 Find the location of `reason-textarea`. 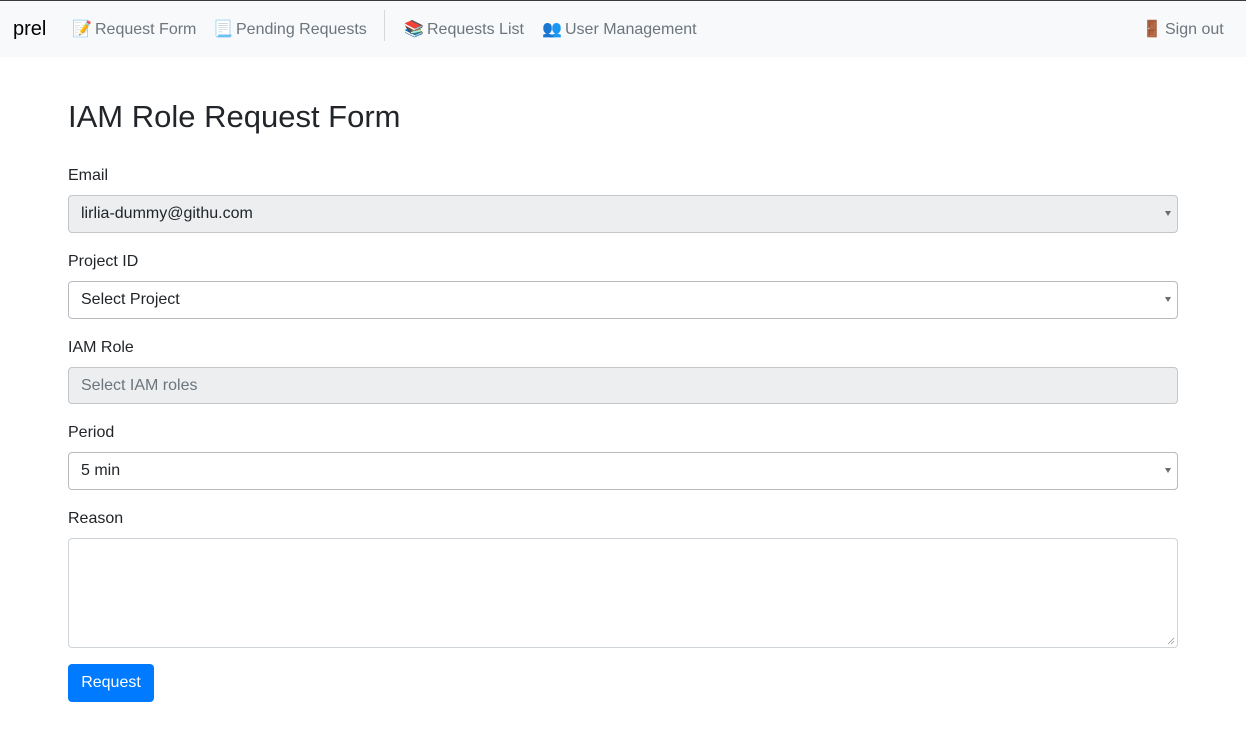

reason-textarea is located at coordinates (623, 593).